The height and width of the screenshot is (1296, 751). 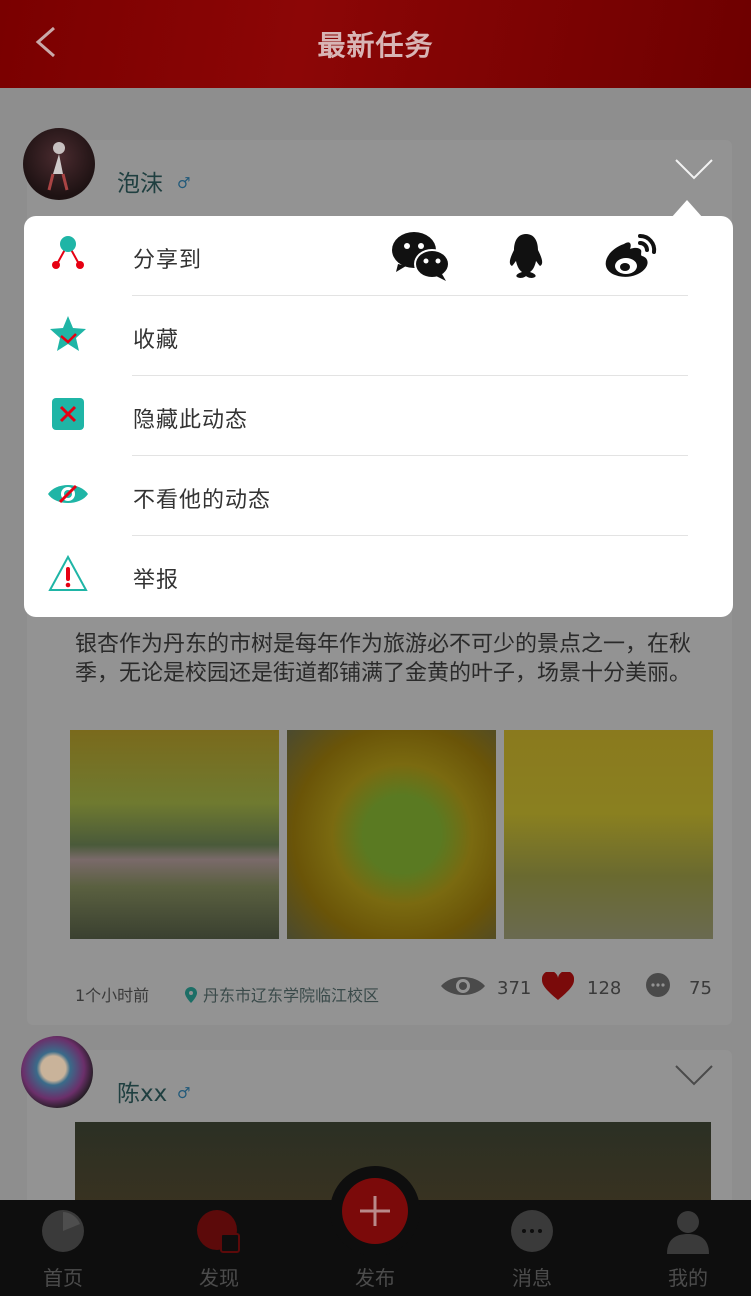 I want to click on nav-item-discover: 发现, so click(x=219, y=1248).